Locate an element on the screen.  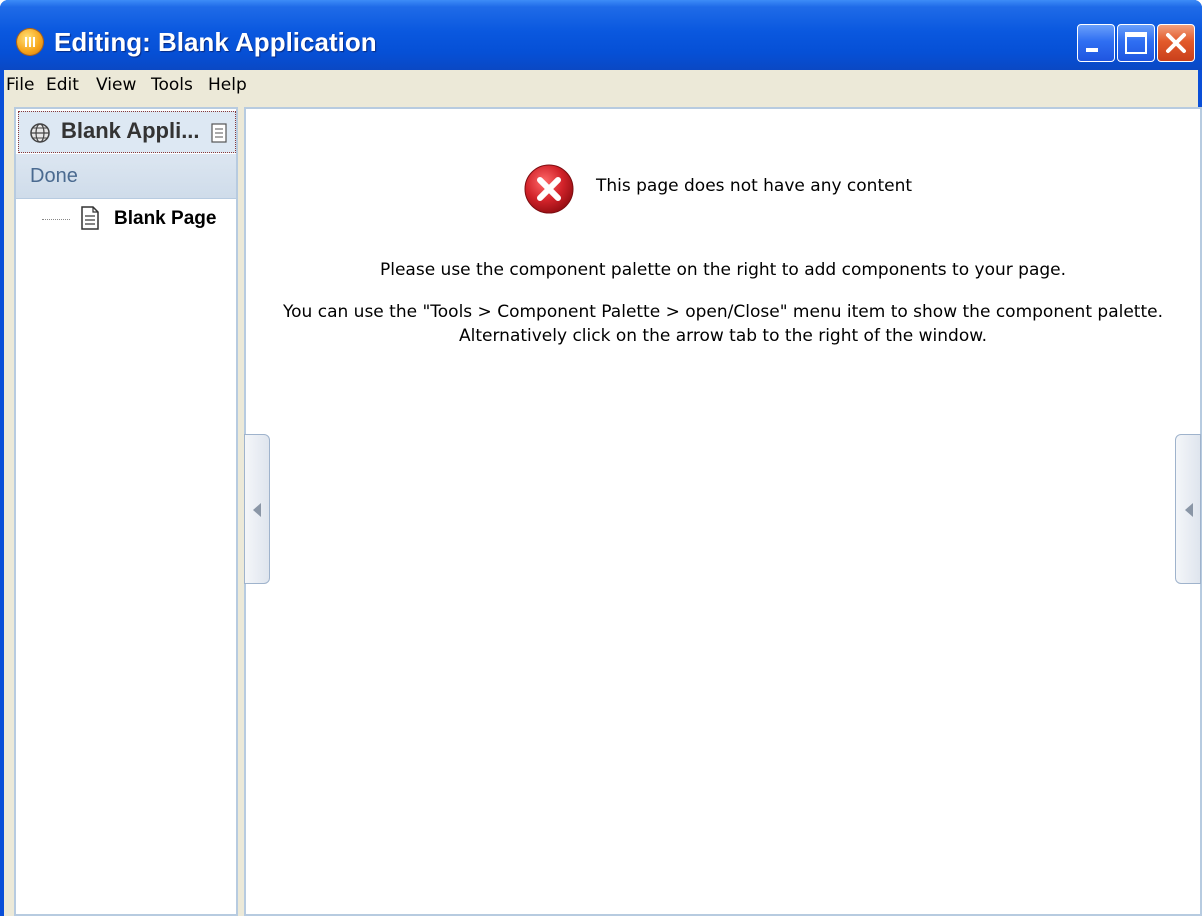
left-collapse-tab is located at coordinates (257, 509).